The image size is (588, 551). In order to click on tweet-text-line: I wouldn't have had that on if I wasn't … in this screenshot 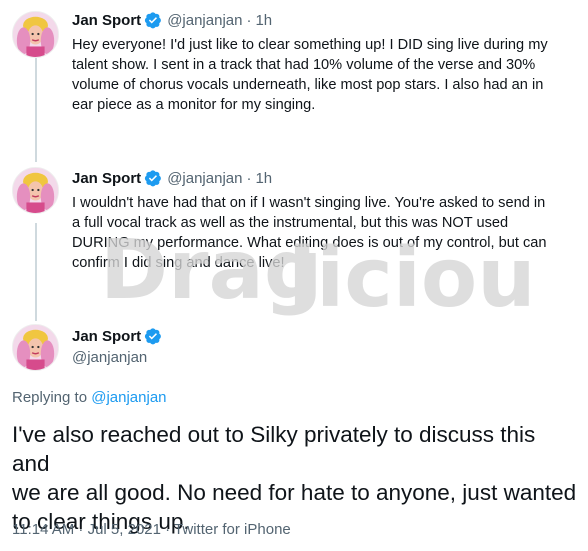, I will do `click(309, 203)`.